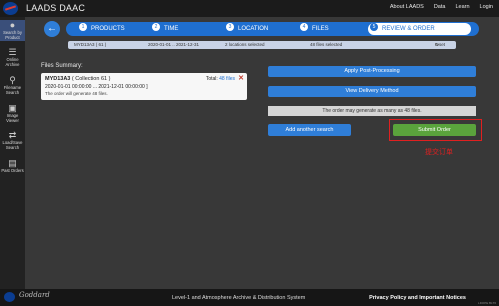 This screenshot has width=499, height=306. Describe the element at coordinates (12, 170) in the screenshot. I see `sidebar-item-label: Past Orders` at that location.